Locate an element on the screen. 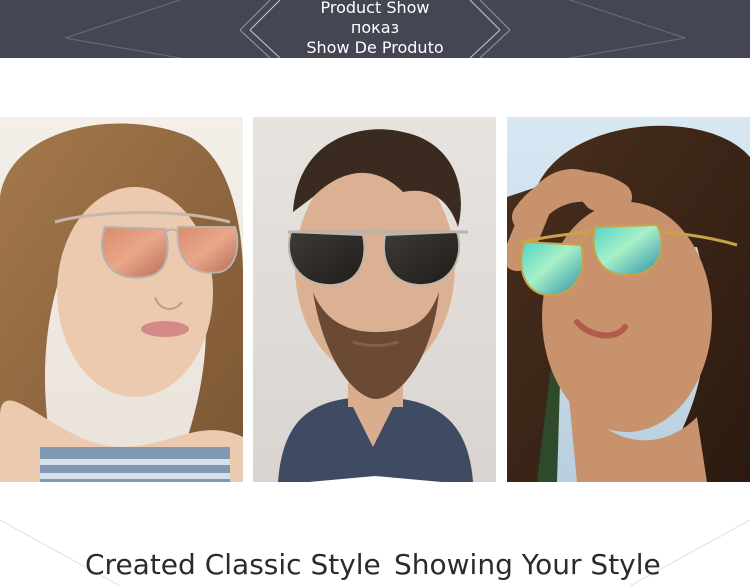  banner-title: Product Show показ Show De Produto is located at coordinates (375, 29).